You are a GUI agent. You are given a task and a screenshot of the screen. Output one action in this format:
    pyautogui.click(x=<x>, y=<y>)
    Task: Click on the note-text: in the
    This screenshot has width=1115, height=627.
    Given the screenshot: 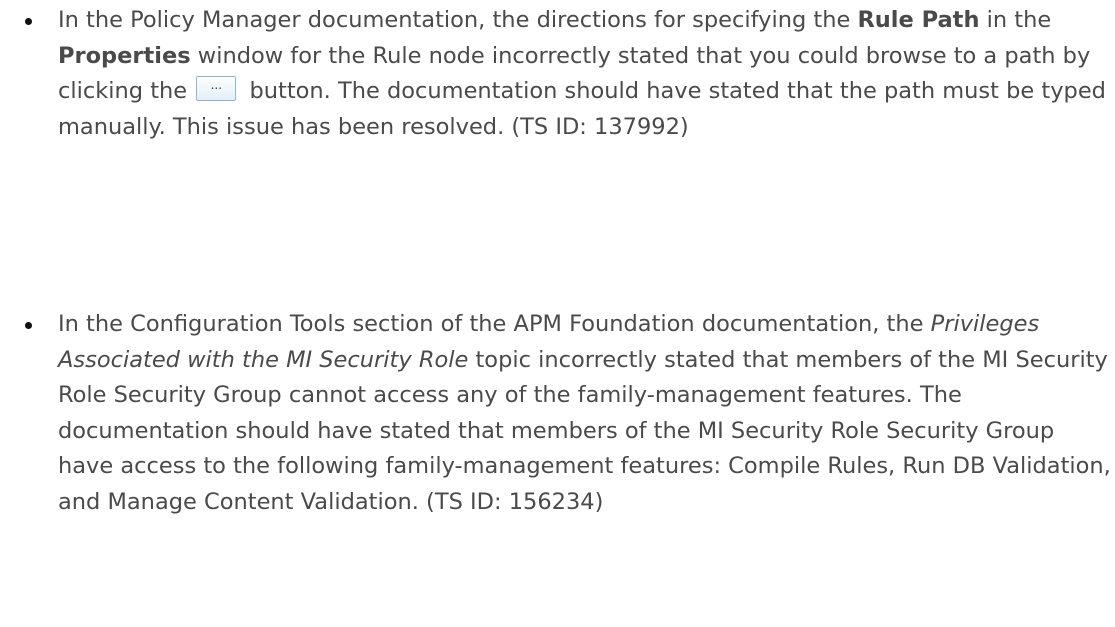 What is the action you would take?
    pyautogui.click(x=1015, y=20)
    